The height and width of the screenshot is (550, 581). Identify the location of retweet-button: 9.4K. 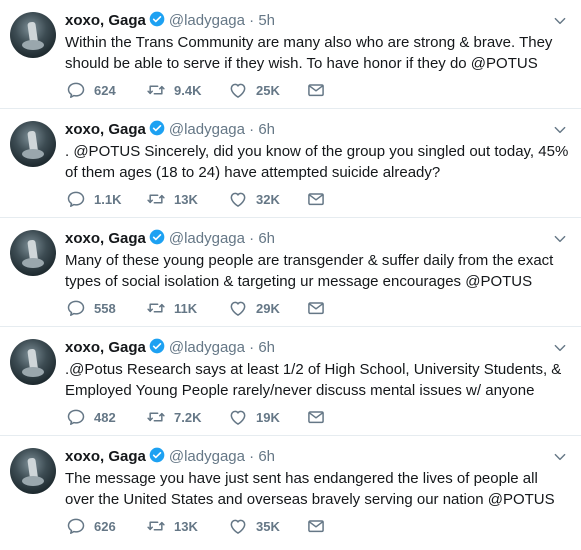
(173, 90).